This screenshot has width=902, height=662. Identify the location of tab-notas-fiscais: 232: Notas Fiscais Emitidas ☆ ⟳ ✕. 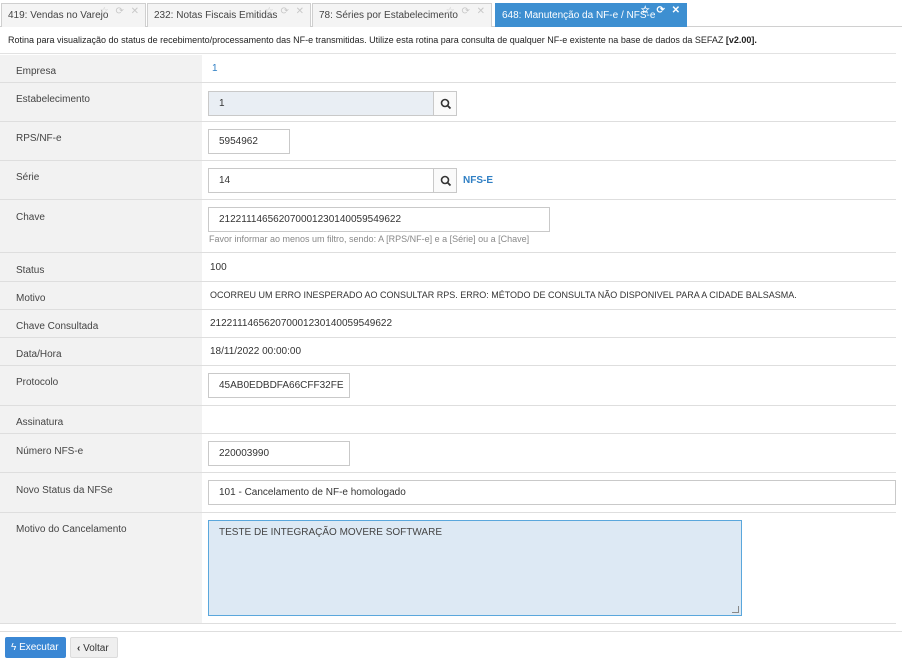
(229, 15).